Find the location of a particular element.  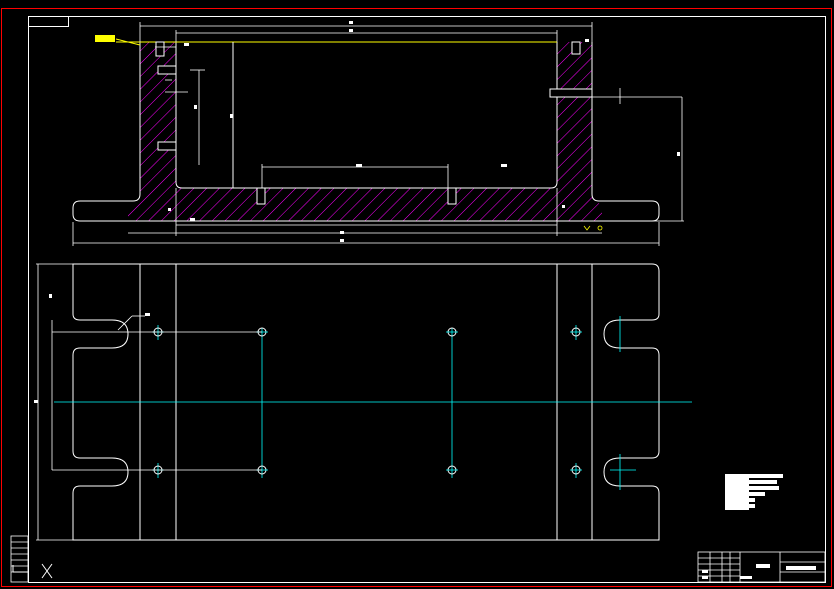

plan-holes is located at coordinates (367, 401).